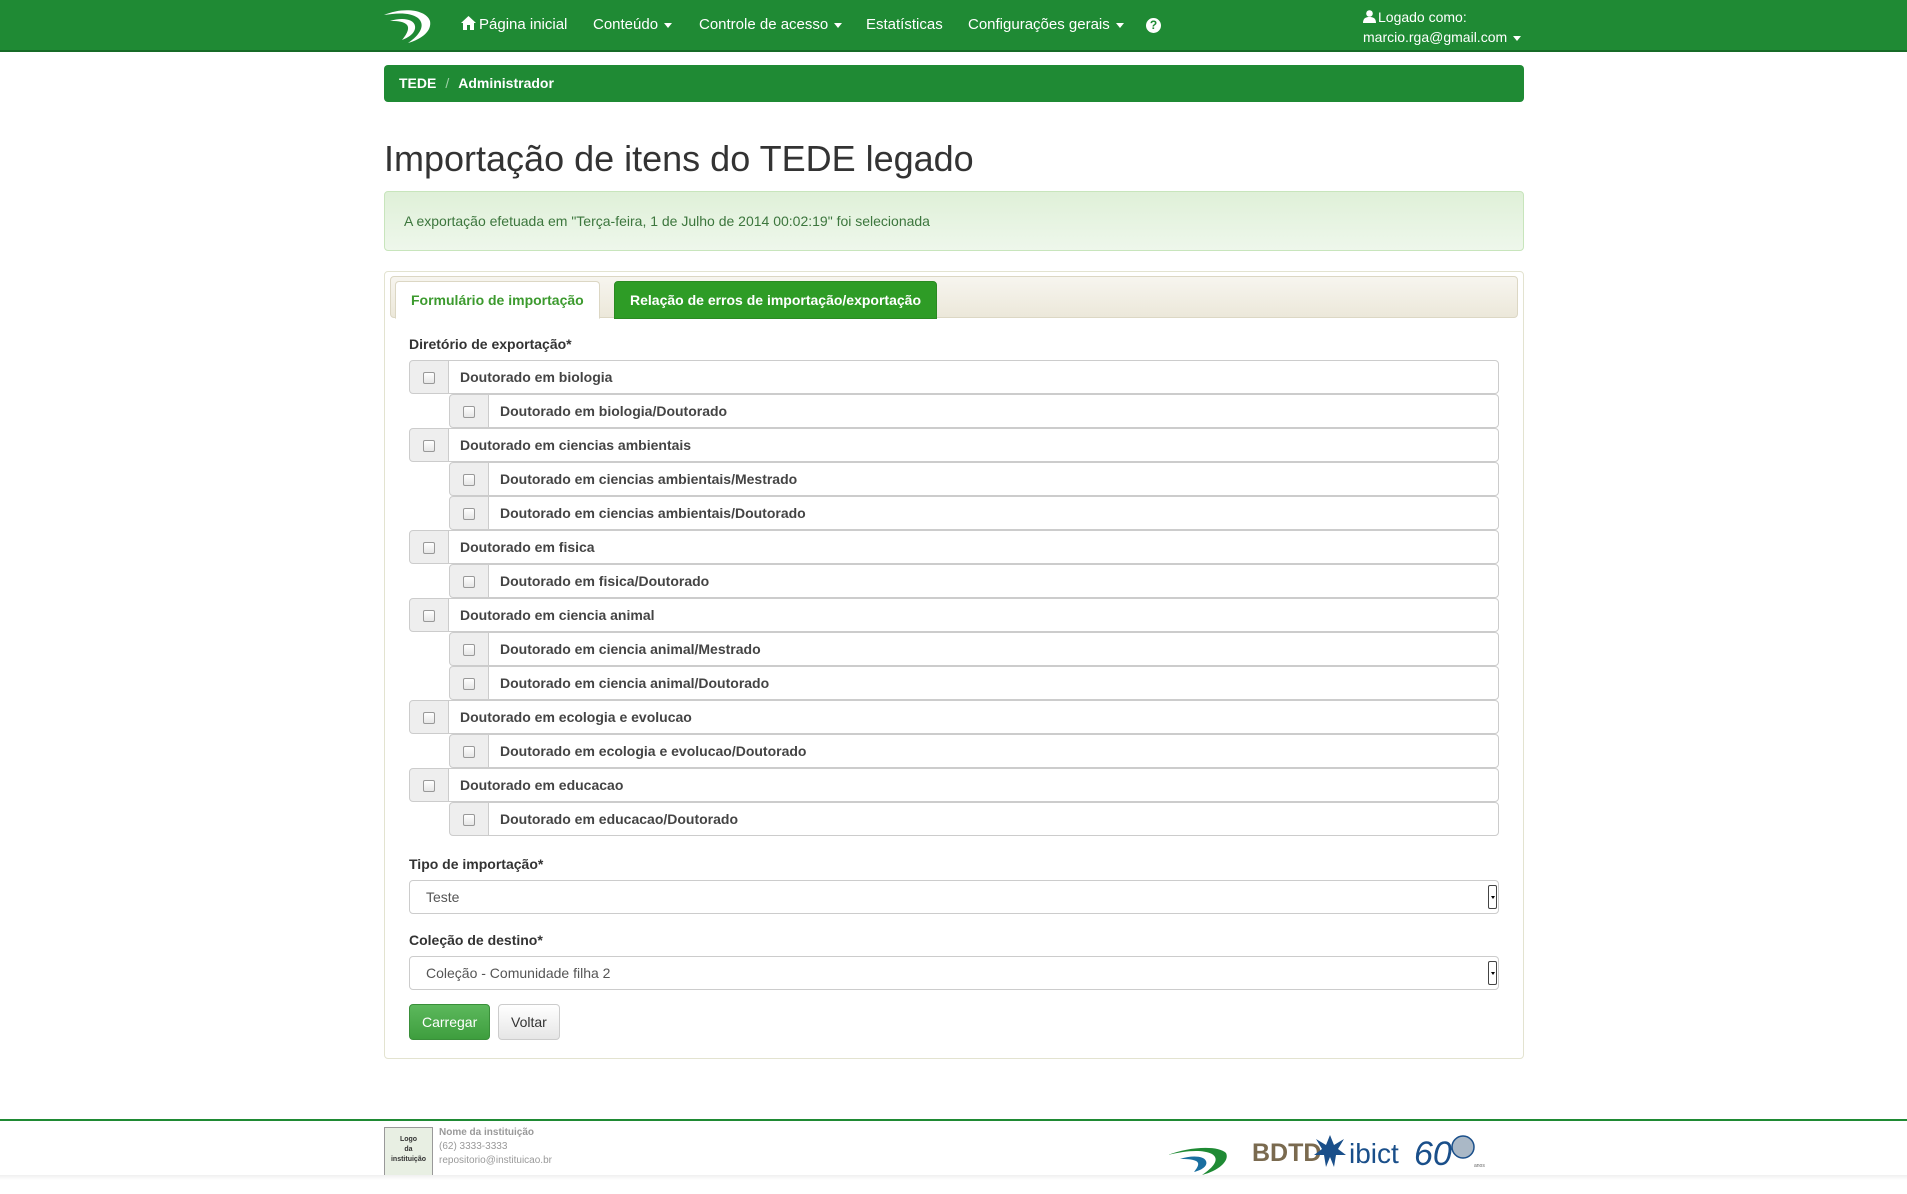  Describe the element at coordinates (408, 1159) in the screenshot. I see `logo-line: instituição` at that location.